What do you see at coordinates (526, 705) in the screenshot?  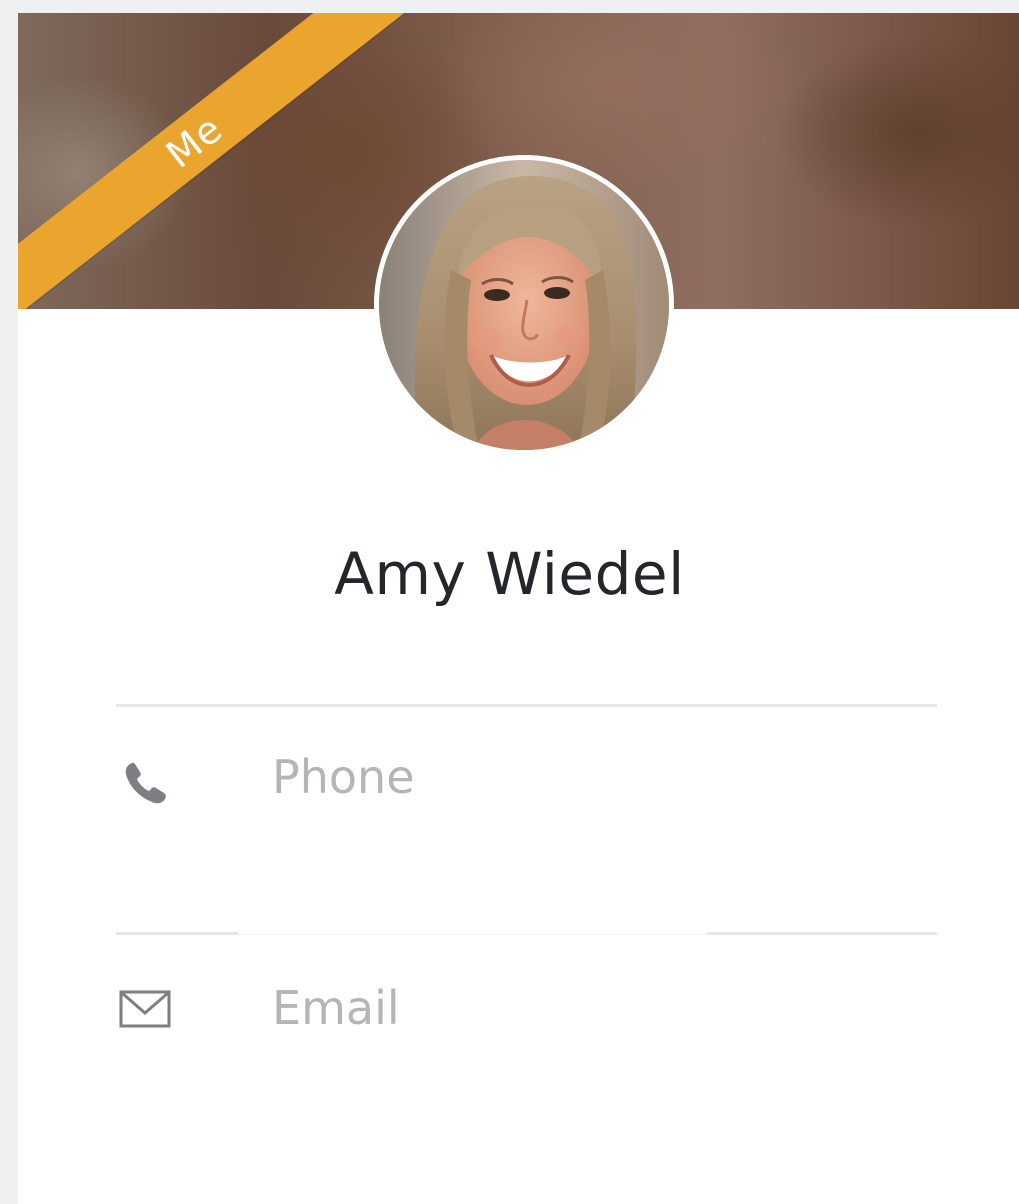 I see `divider-top` at bounding box center [526, 705].